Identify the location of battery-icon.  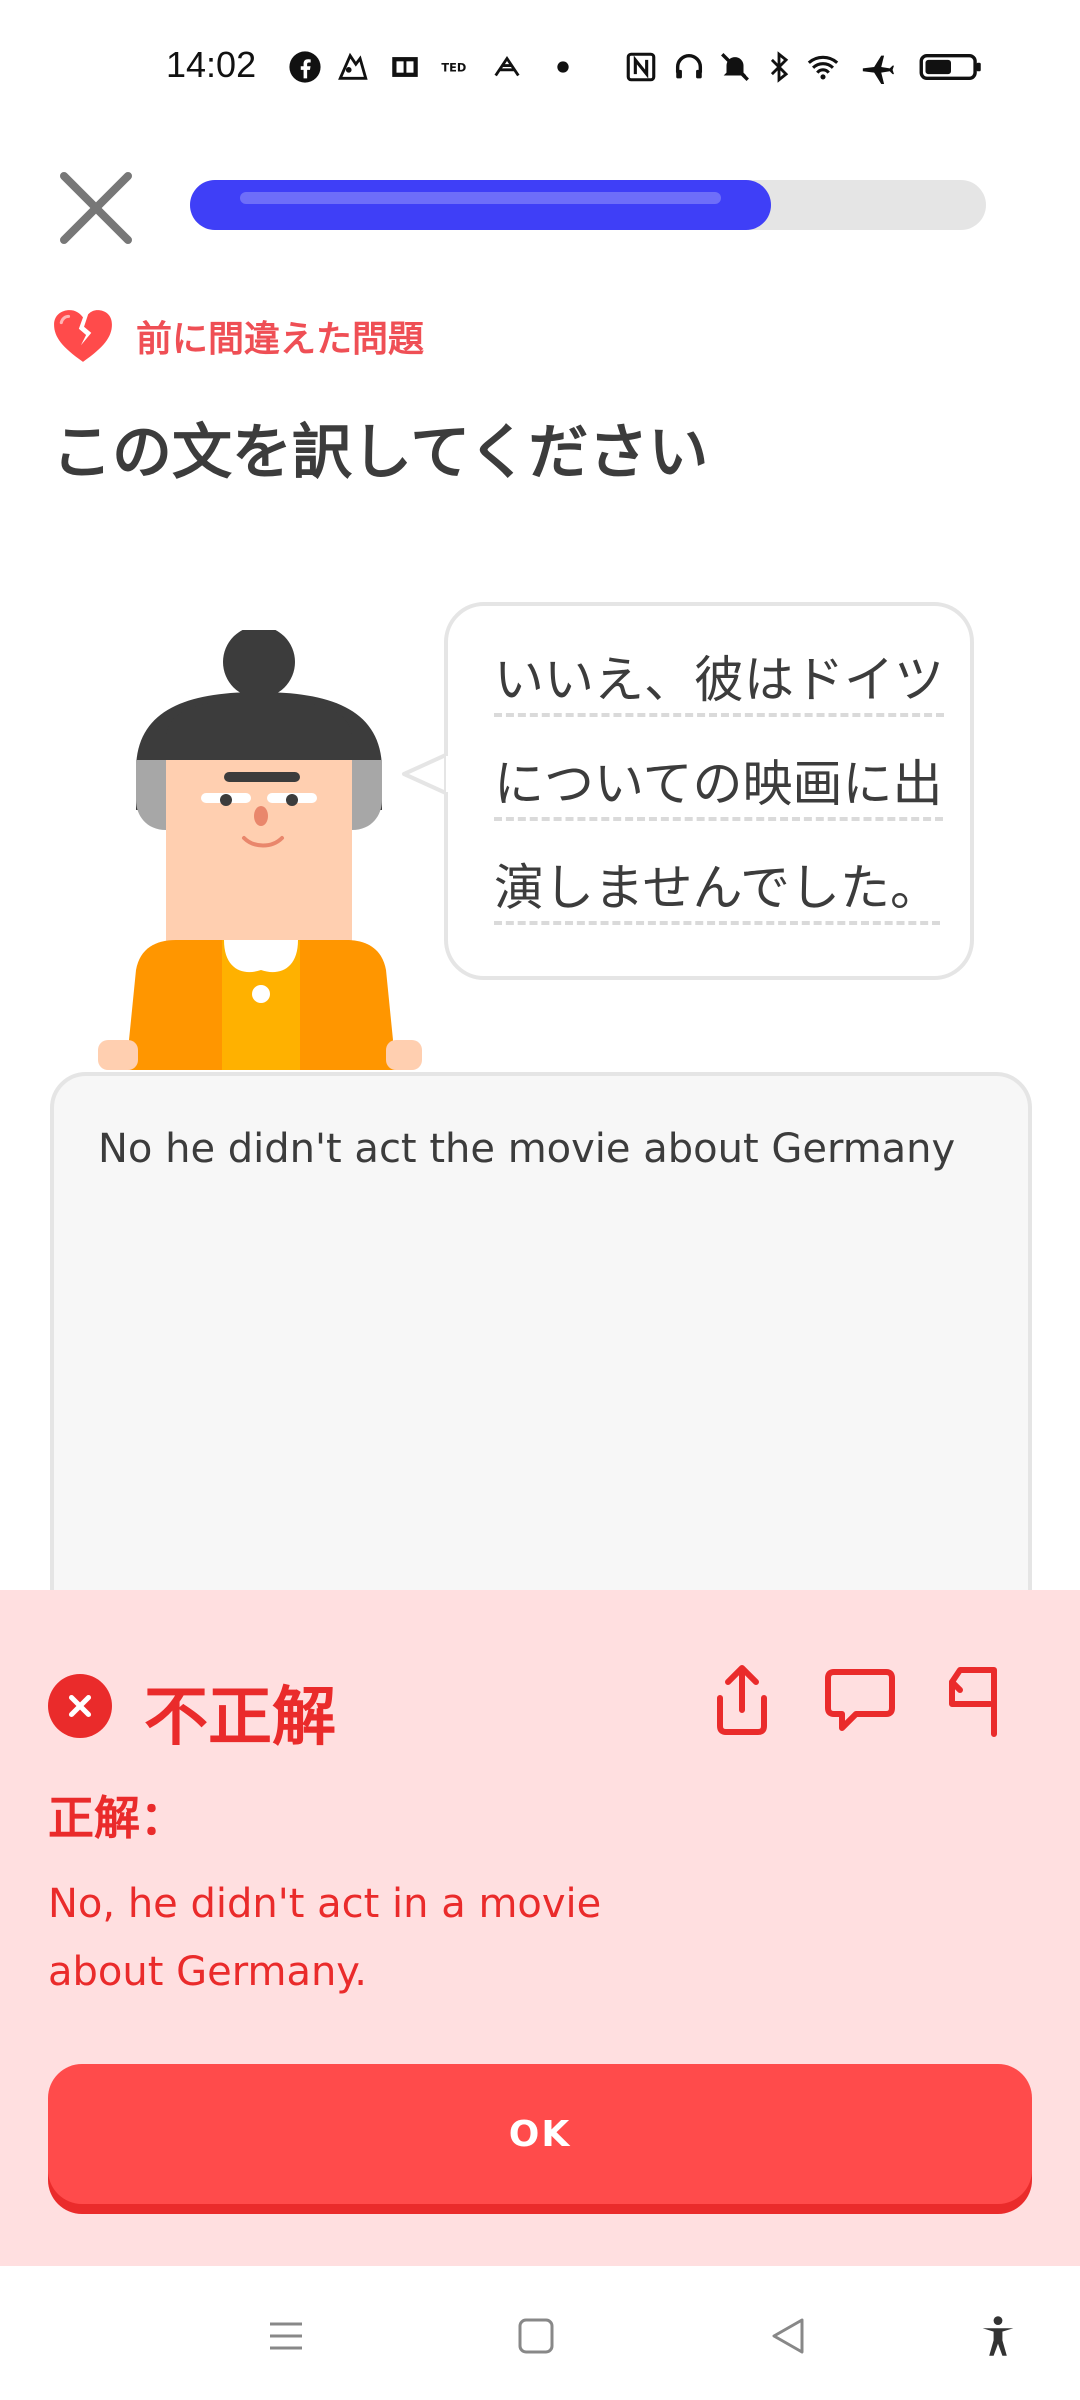
(951, 67).